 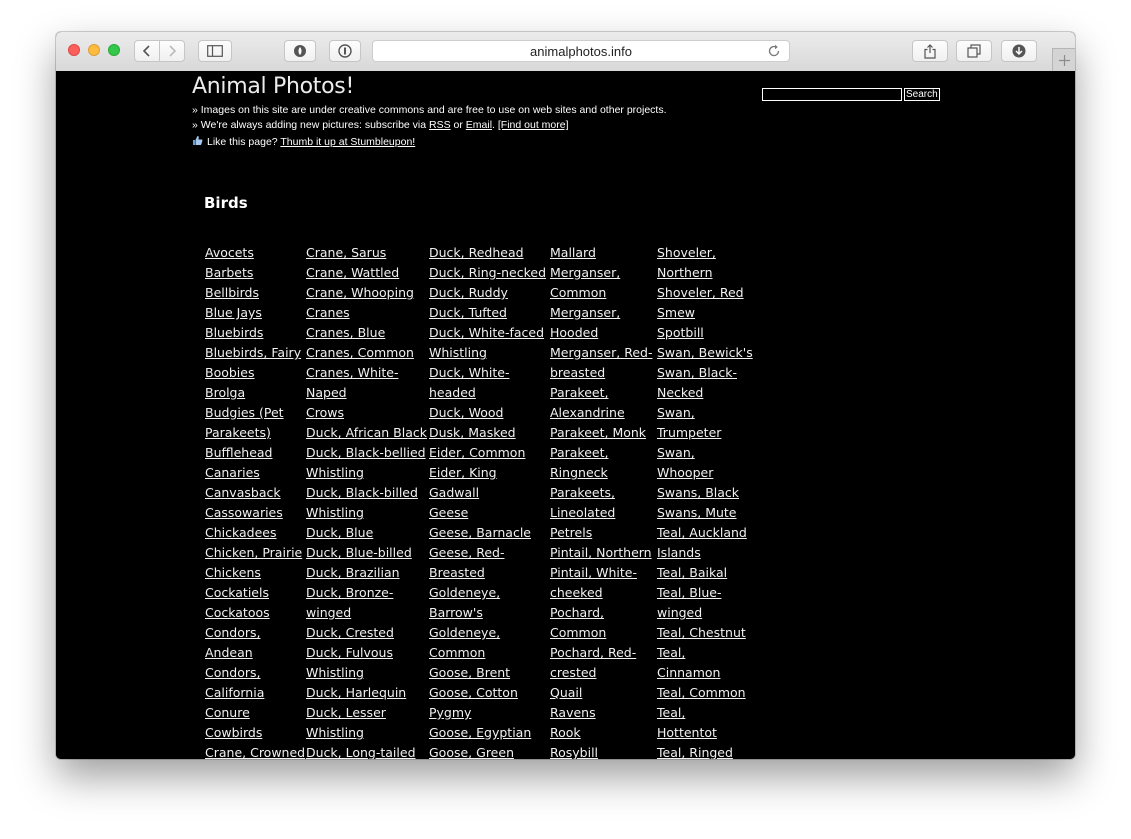 What do you see at coordinates (576, 592) in the screenshot?
I see `bird-link: cheeked` at bounding box center [576, 592].